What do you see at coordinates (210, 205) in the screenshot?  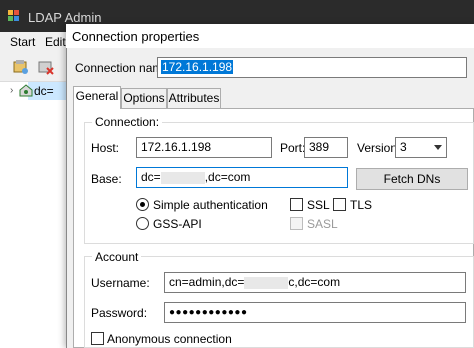 I see `simple-auth-label: Simple authentication` at bounding box center [210, 205].